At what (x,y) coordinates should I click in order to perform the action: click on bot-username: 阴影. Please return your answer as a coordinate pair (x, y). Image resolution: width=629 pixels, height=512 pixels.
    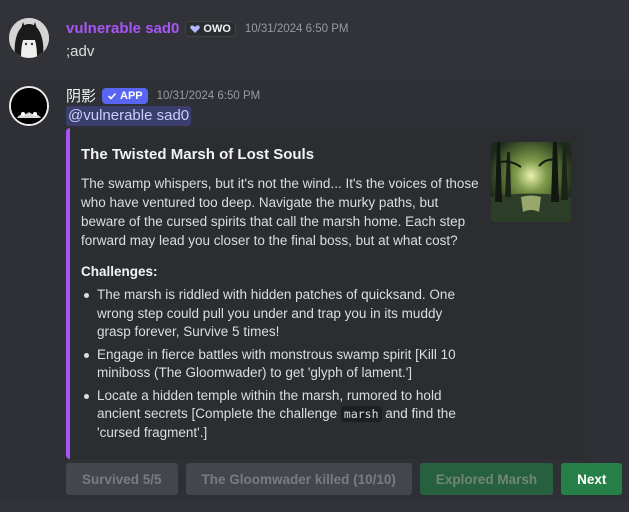
    Looking at the image, I should click on (81, 95).